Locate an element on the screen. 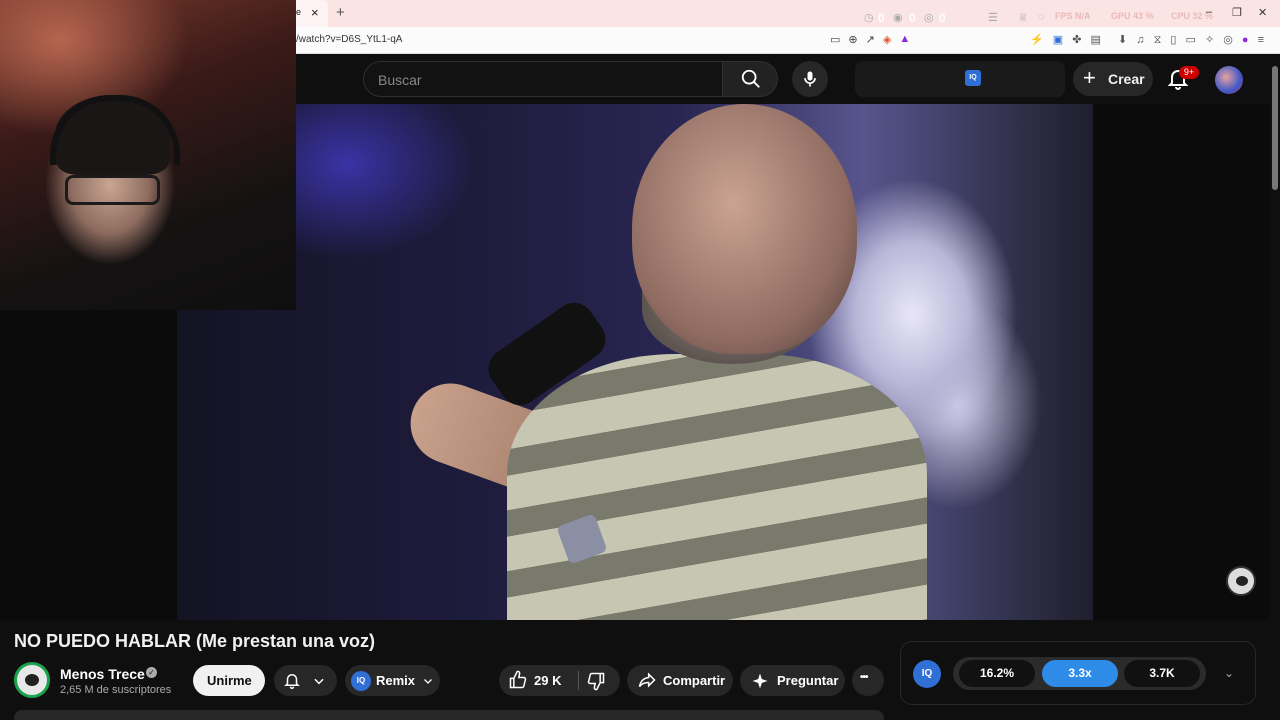 This screenshot has width=1280, height=720. subscriber-count: 2,65 M de suscriptores is located at coordinates (116, 690).